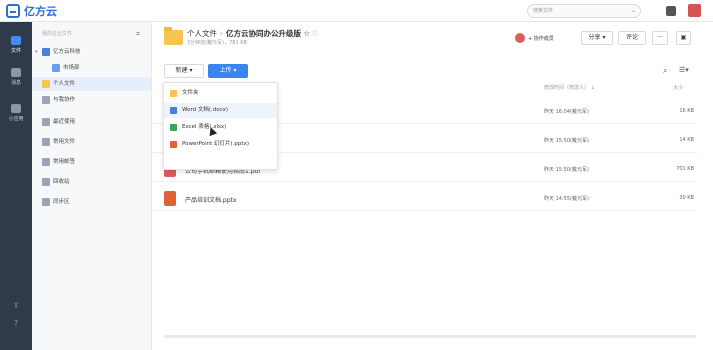 The image size is (713, 350). Describe the element at coordinates (46, 52) in the screenshot. I see `org-icon` at that location.